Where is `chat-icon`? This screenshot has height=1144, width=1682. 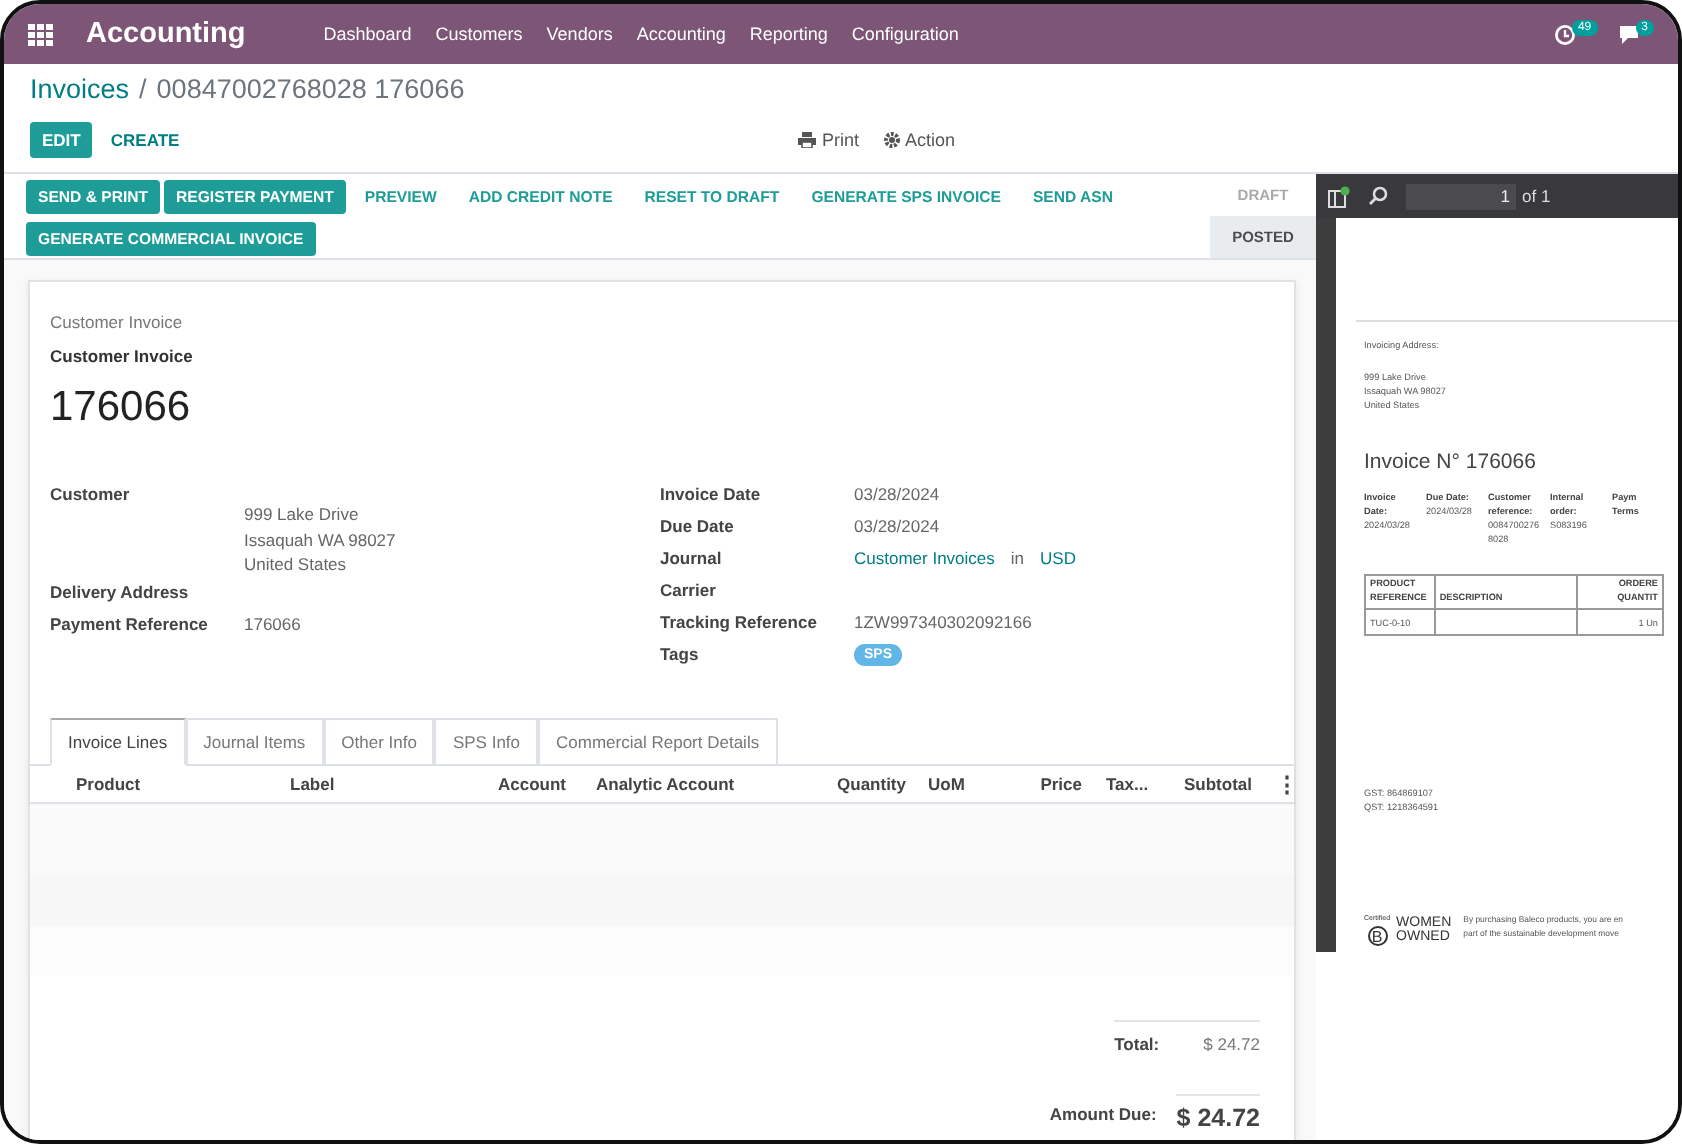
chat-icon is located at coordinates (1628, 34).